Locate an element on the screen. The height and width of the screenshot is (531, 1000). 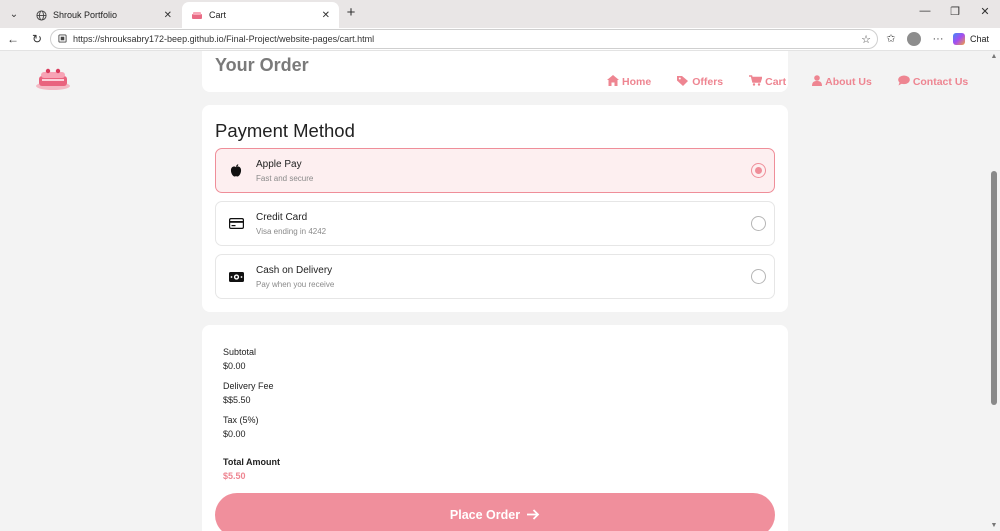
payment-option-credit-card: Credit Card Visa ending in 4242 is located at coordinates (495, 223).